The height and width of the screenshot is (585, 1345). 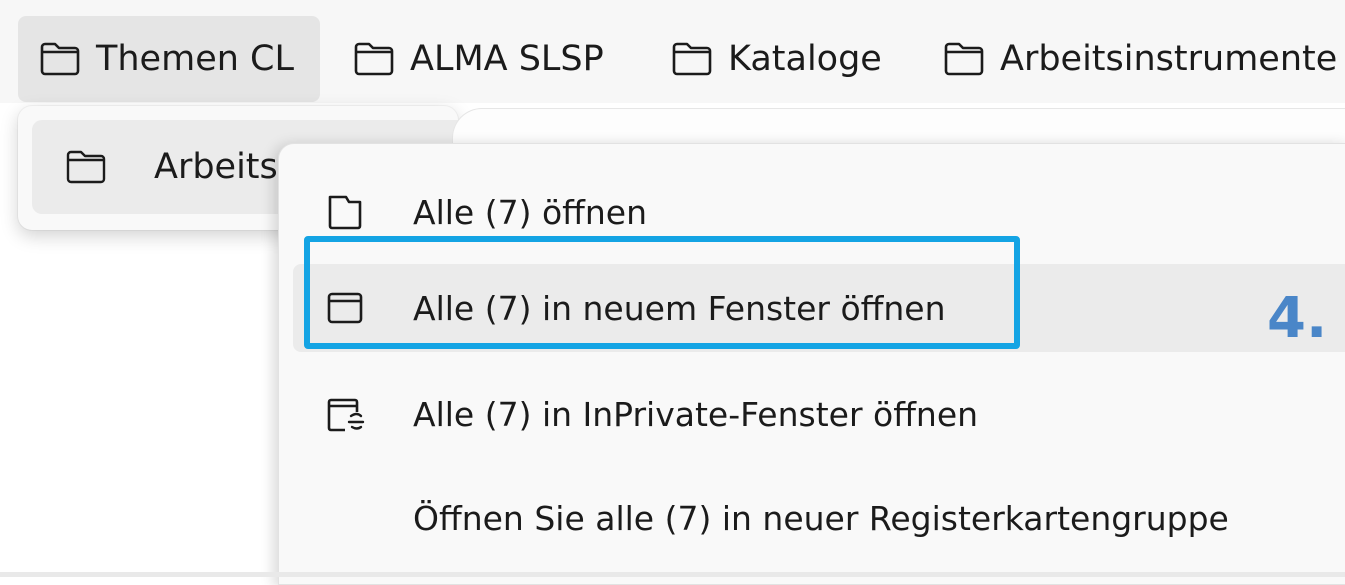 I want to click on annotation-step-number: 4., so click(x=1297, y=318).